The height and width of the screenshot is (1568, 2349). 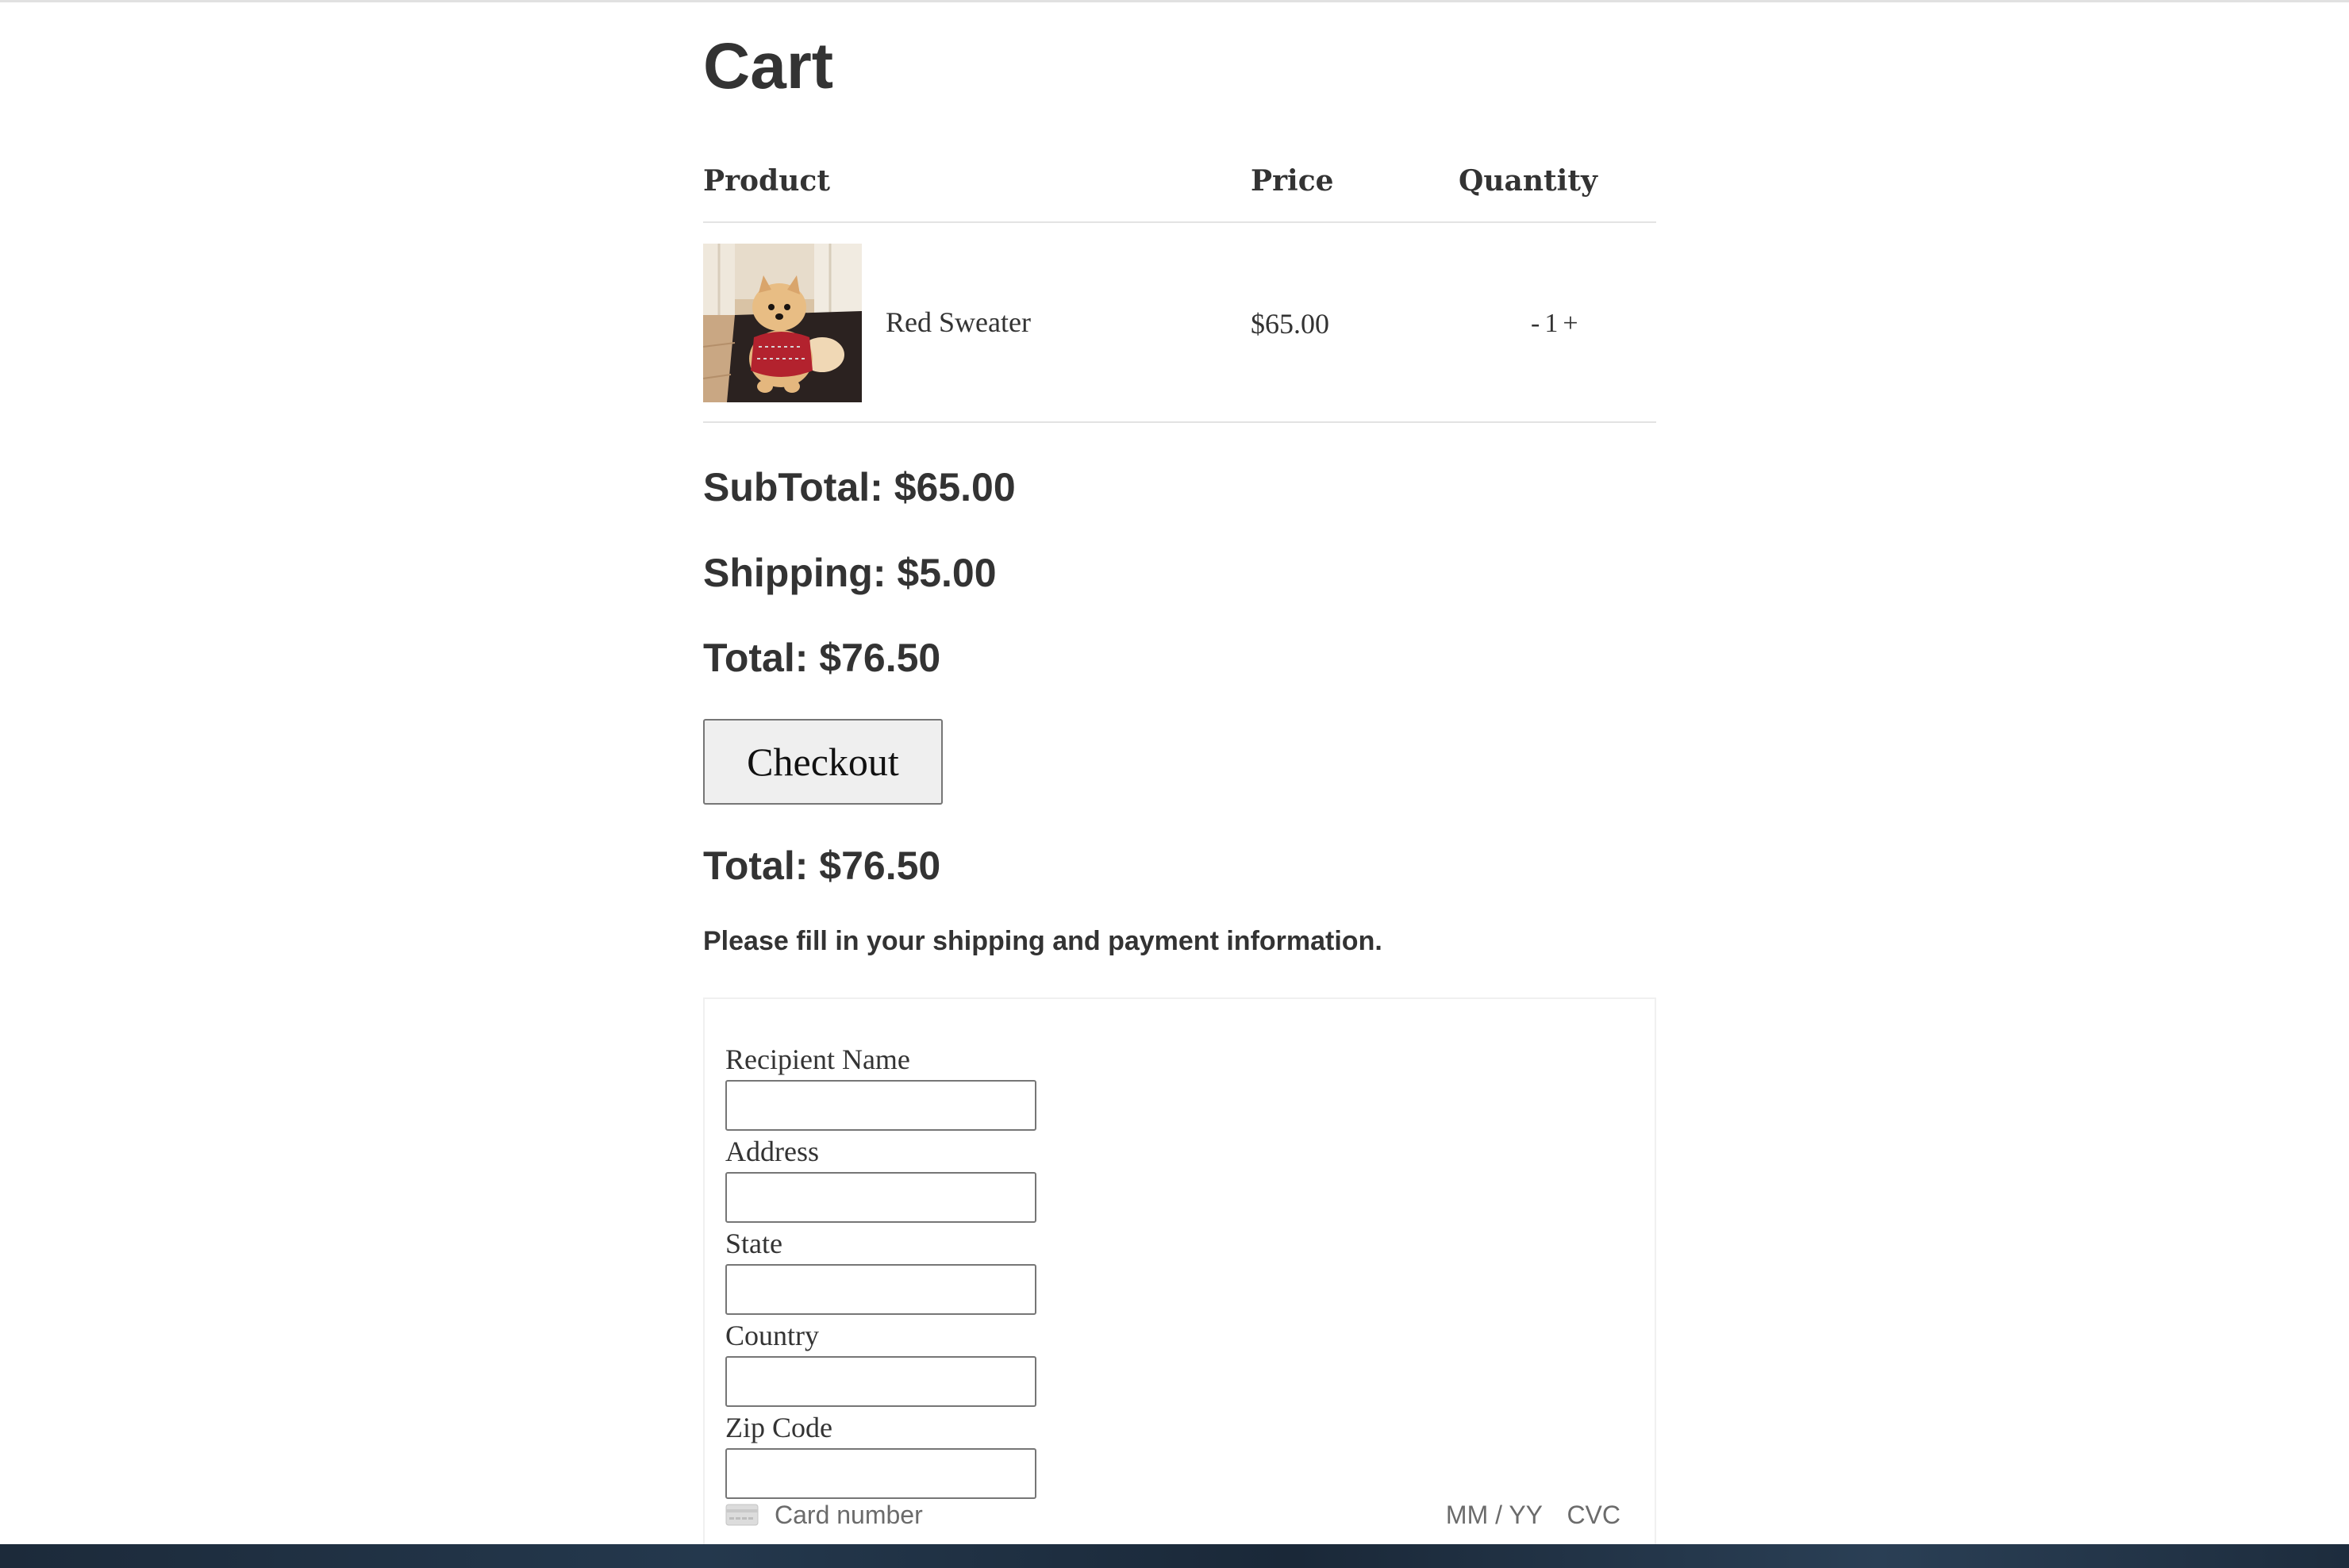 What do you see at coordinates (1290, 324) in the screenshot?
I see `product-price: $65.00` at bounding box center [1290, 324].